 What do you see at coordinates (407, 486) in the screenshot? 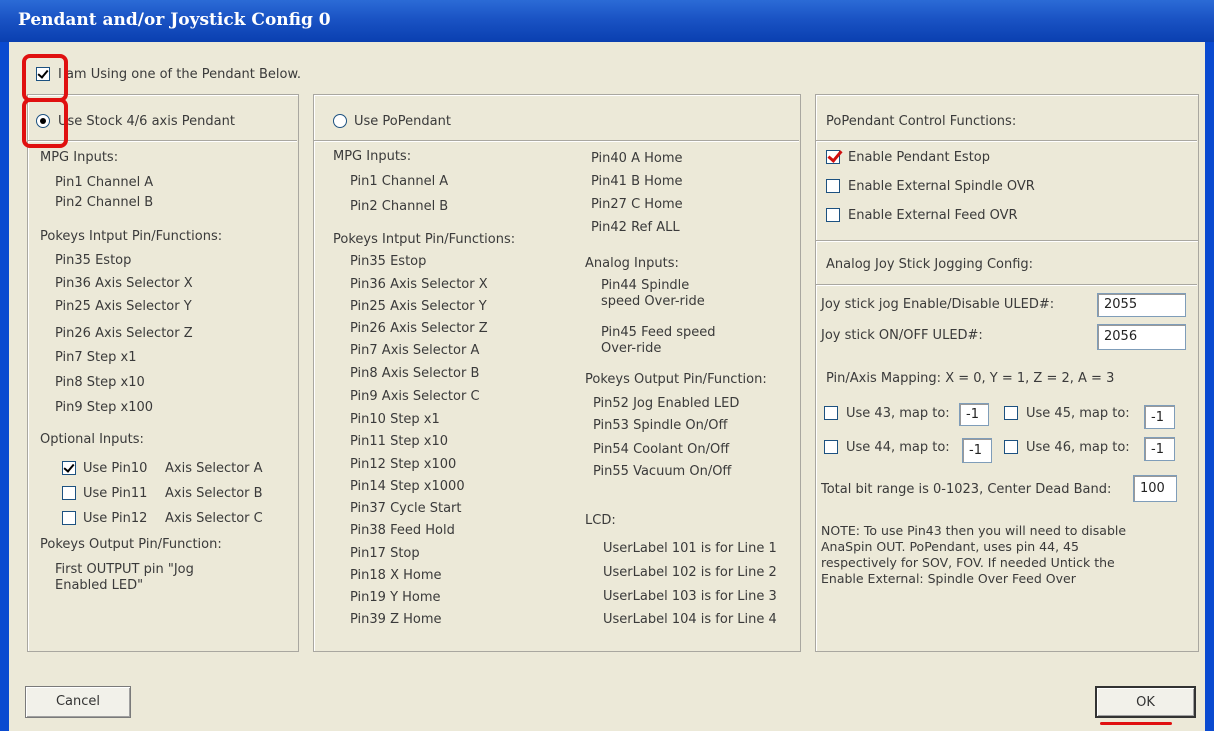
I see `popendant-pin-item: Pin14 Step x1000` at bounding box center [407, 486].